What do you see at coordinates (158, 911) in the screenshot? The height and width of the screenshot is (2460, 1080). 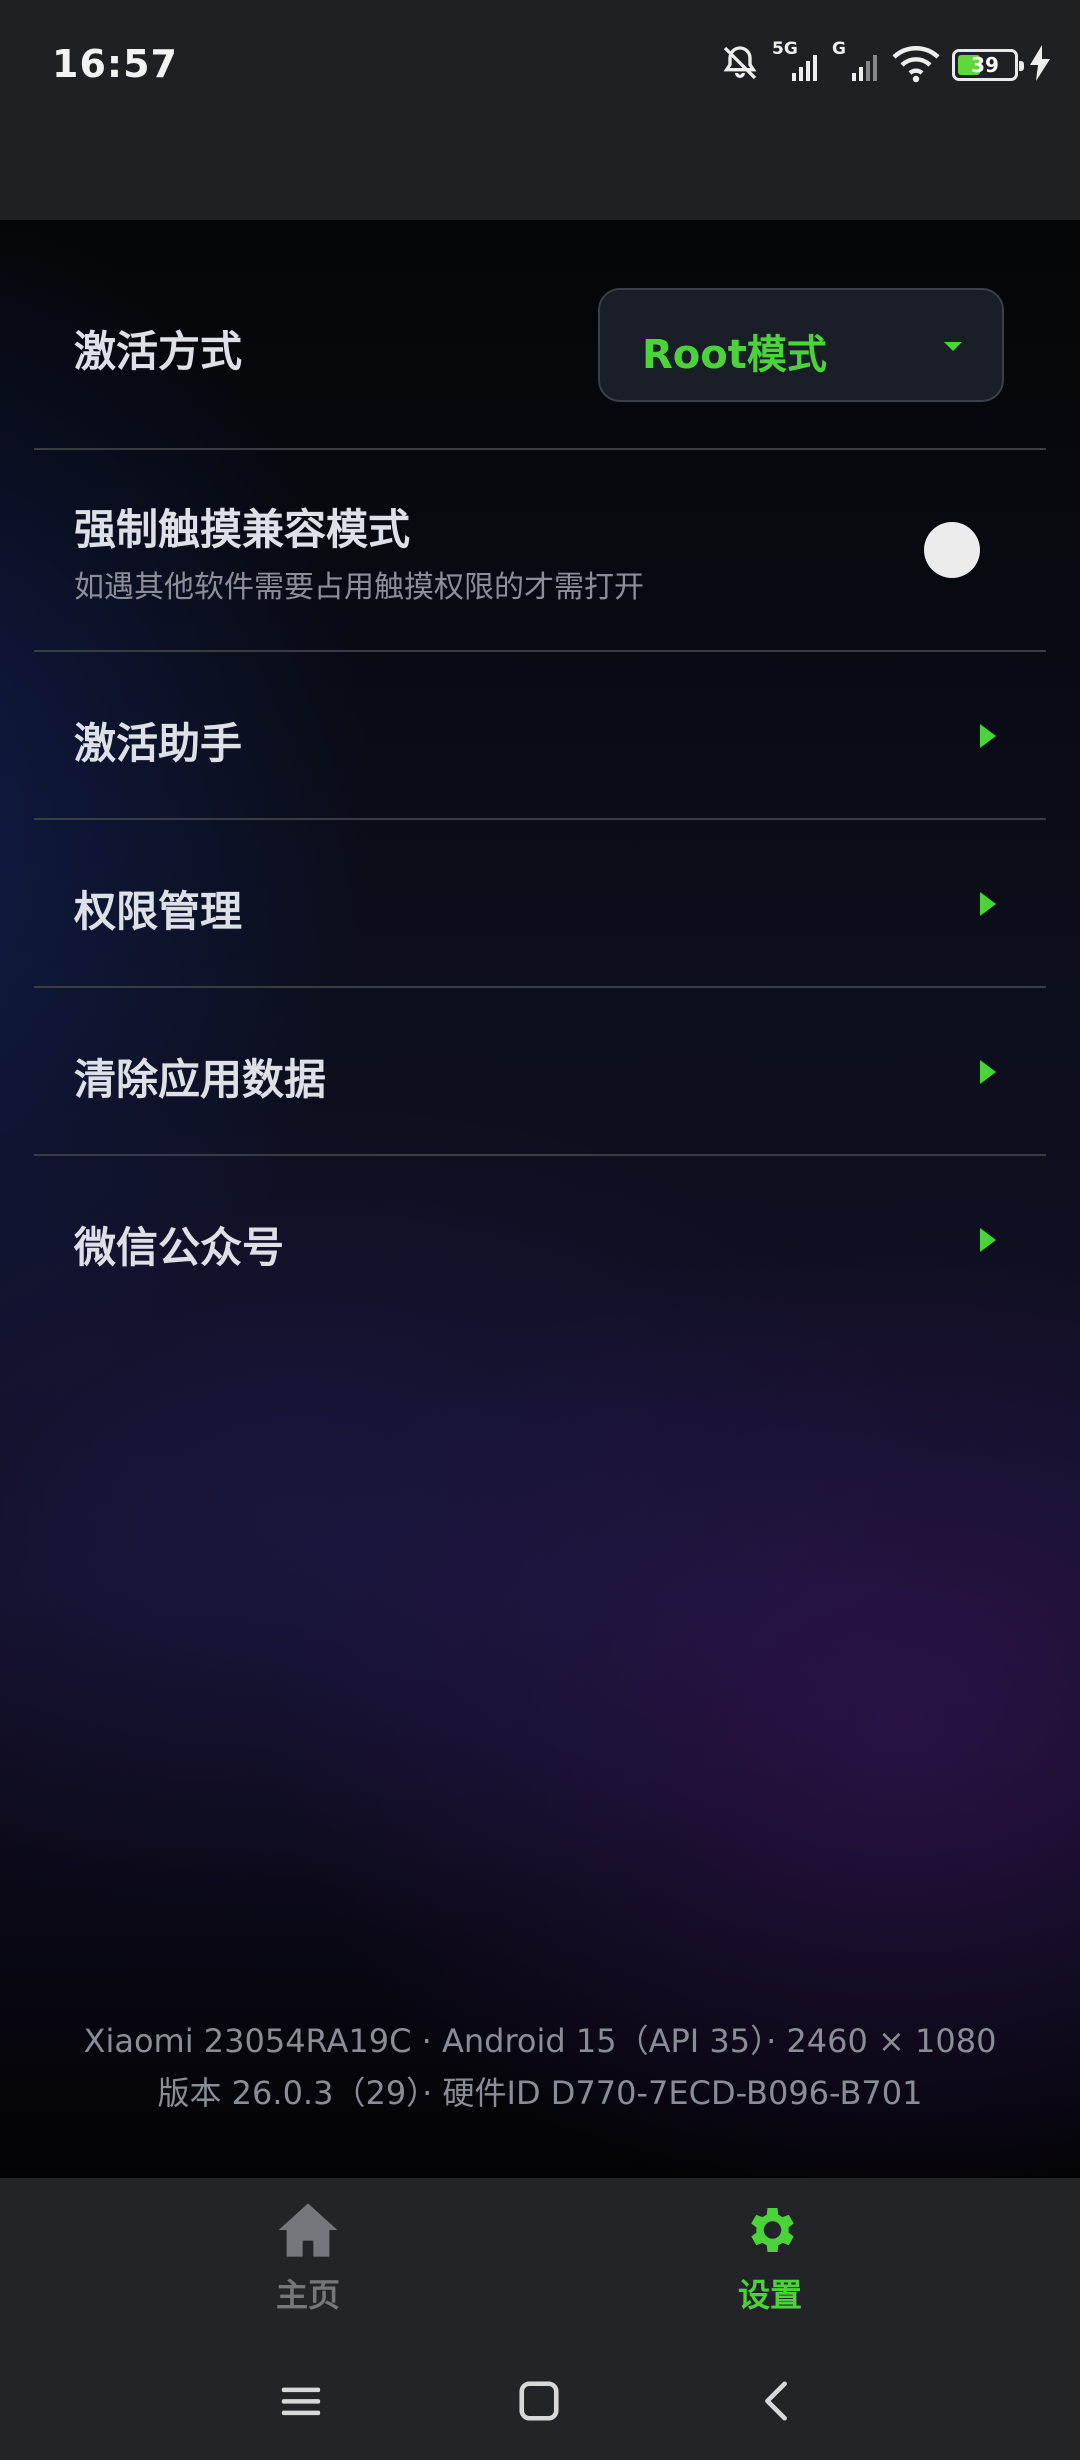 I see `list-item-label: 权限管理` at bounding box center [158, 911].